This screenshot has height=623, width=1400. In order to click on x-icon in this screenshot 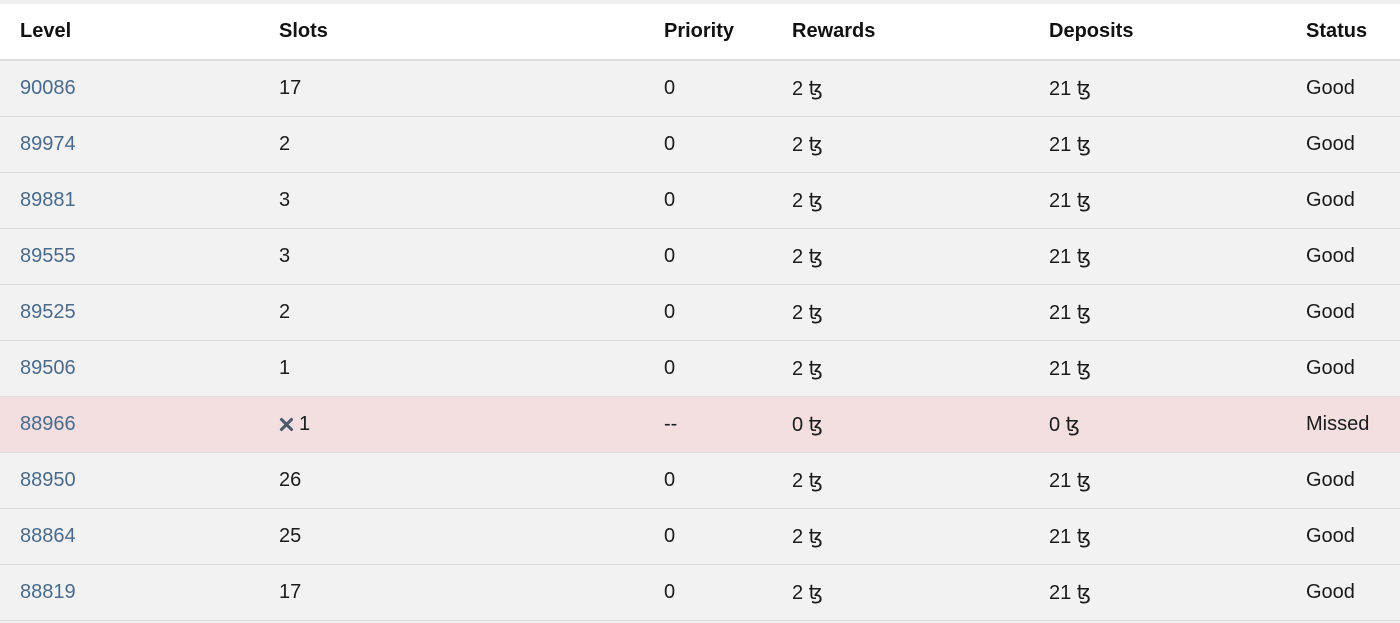, I will do `click(286, 424)`.